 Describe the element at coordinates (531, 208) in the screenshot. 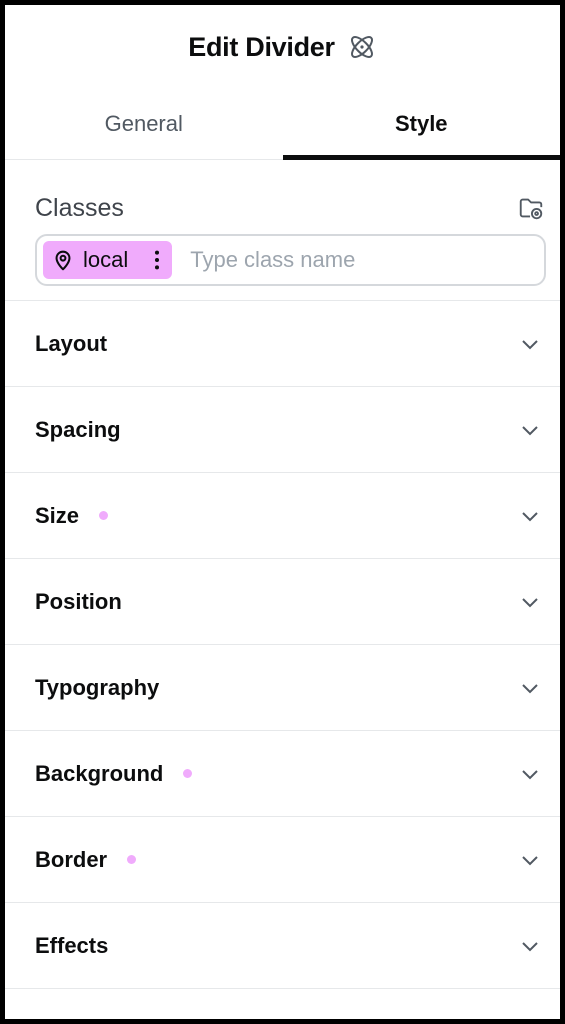

I see `folder-settings-icon` at that location.